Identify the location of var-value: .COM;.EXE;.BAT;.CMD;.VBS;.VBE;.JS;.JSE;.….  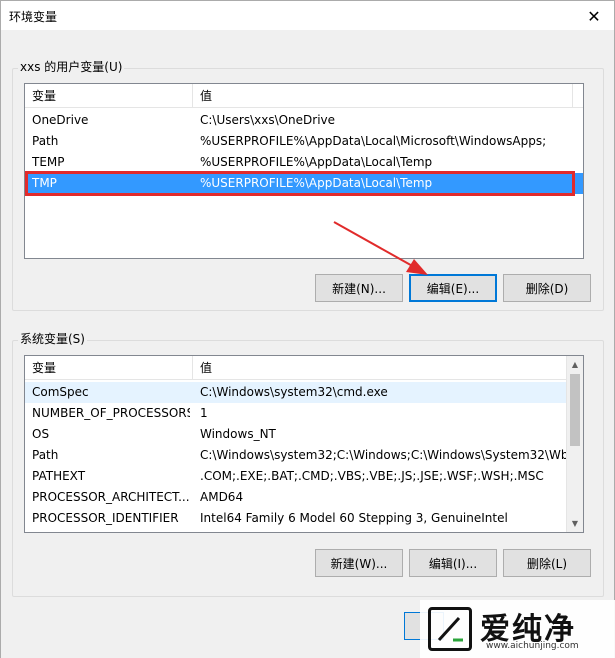
(372, 476).